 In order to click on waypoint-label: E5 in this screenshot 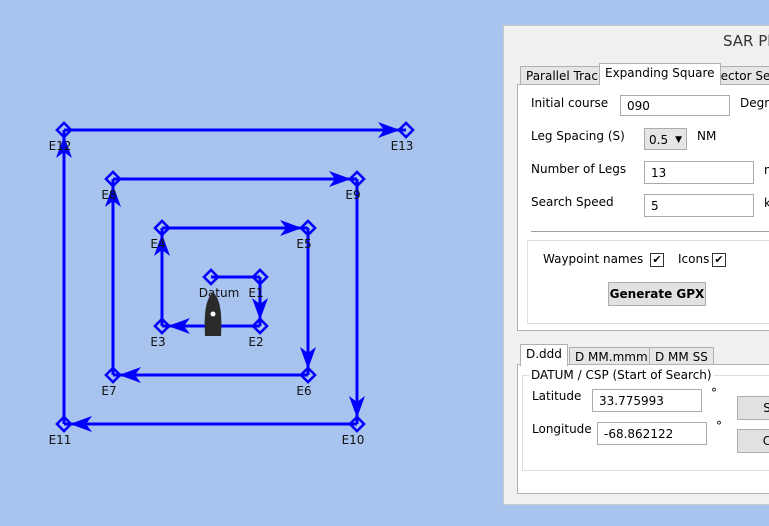, I will do `click(303, 244)`.